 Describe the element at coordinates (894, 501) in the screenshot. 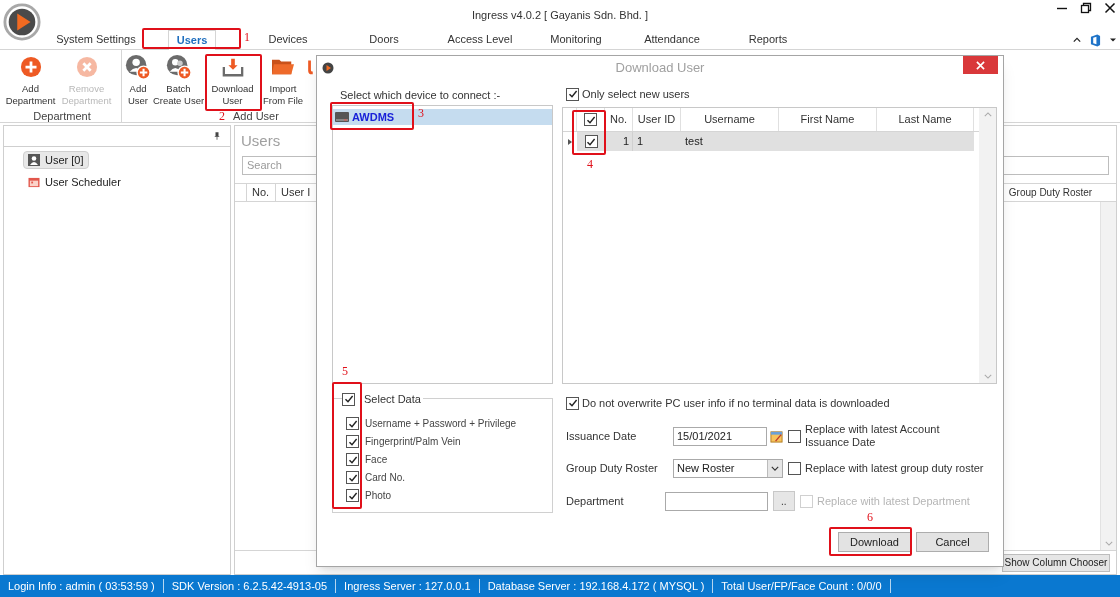

I see `option-label: Replace with latest Department` at that location.